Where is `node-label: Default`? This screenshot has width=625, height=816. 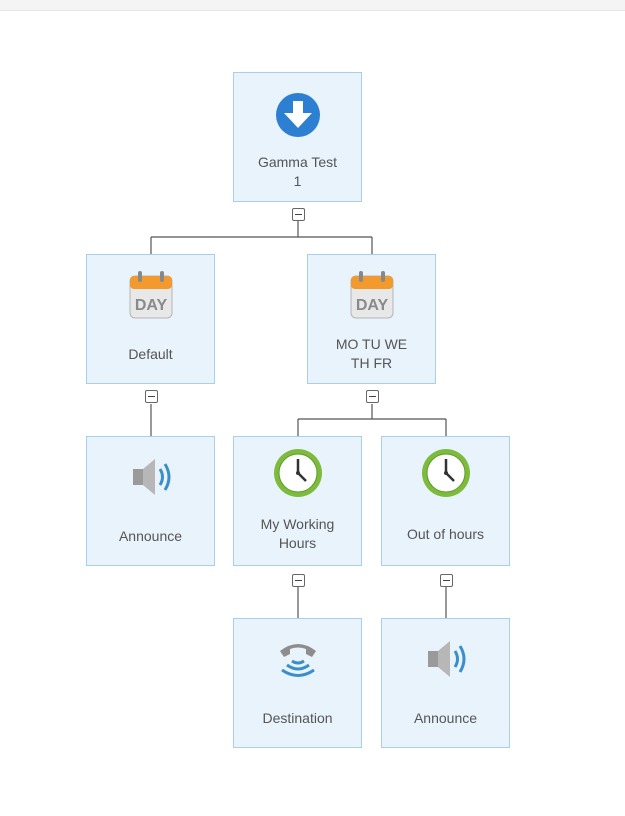
node-label: Default is located at coordinates (150, 354).